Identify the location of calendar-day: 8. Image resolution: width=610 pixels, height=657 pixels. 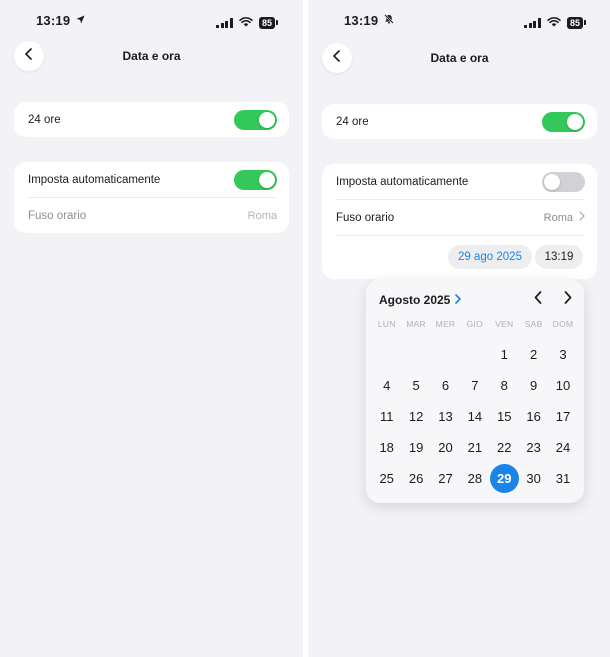
(504, 385).